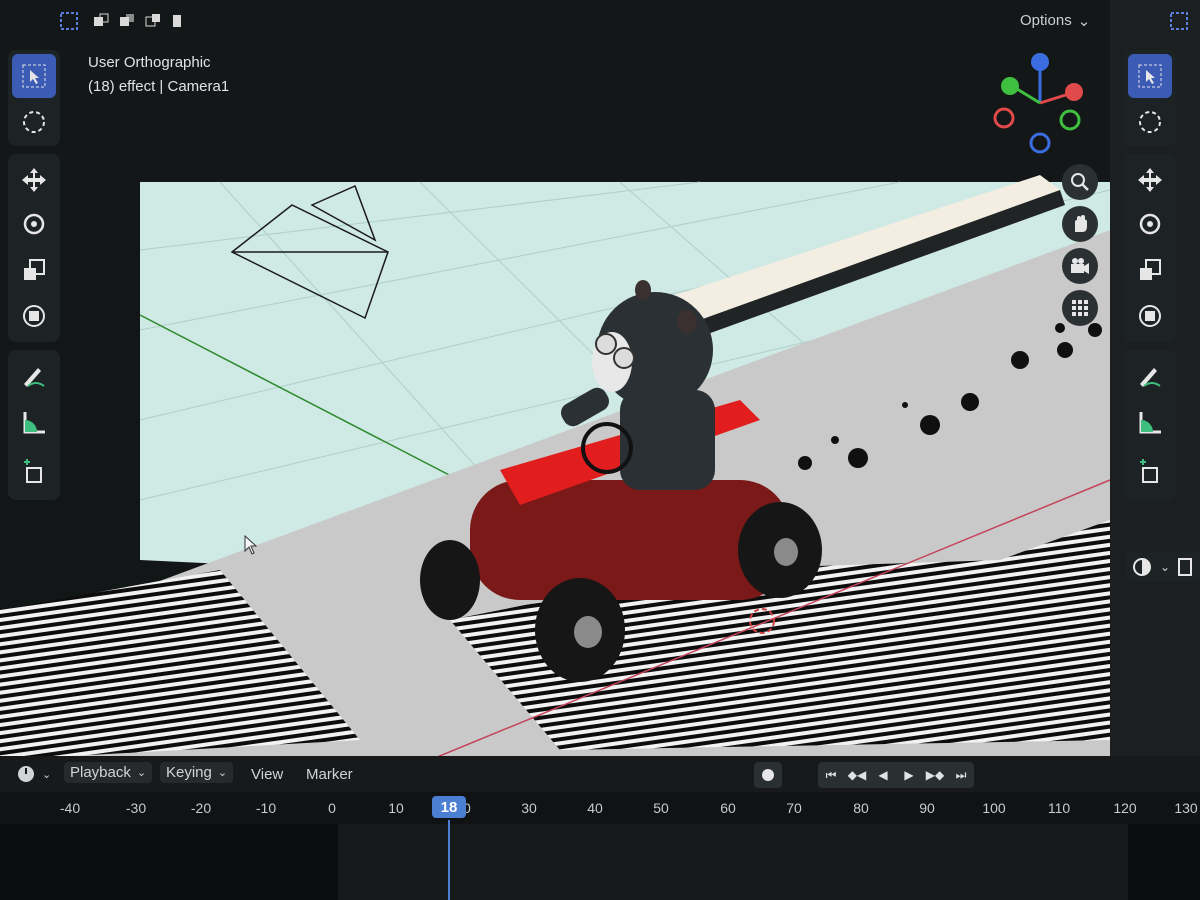  What do you see at coordinates (595, 808) in the screenshot?
I see `tick-label: 40` at bounding box center [595, 808].